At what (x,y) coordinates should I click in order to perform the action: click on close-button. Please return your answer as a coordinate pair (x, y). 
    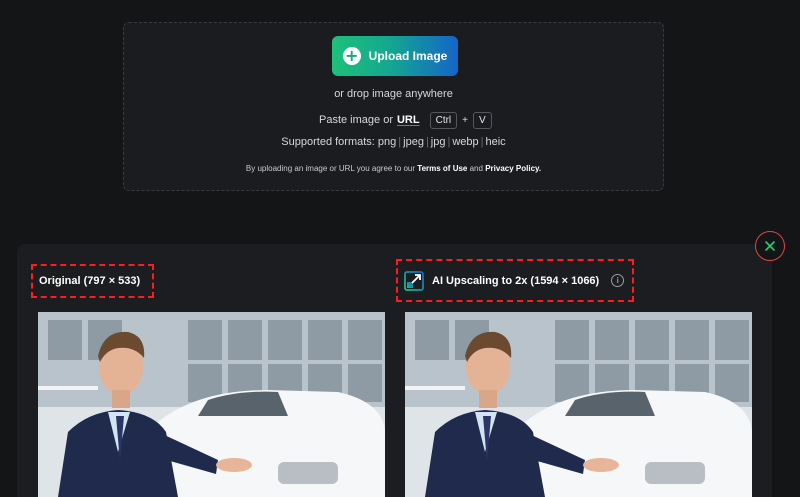
    Looking at the image, I should click on (770, 246).